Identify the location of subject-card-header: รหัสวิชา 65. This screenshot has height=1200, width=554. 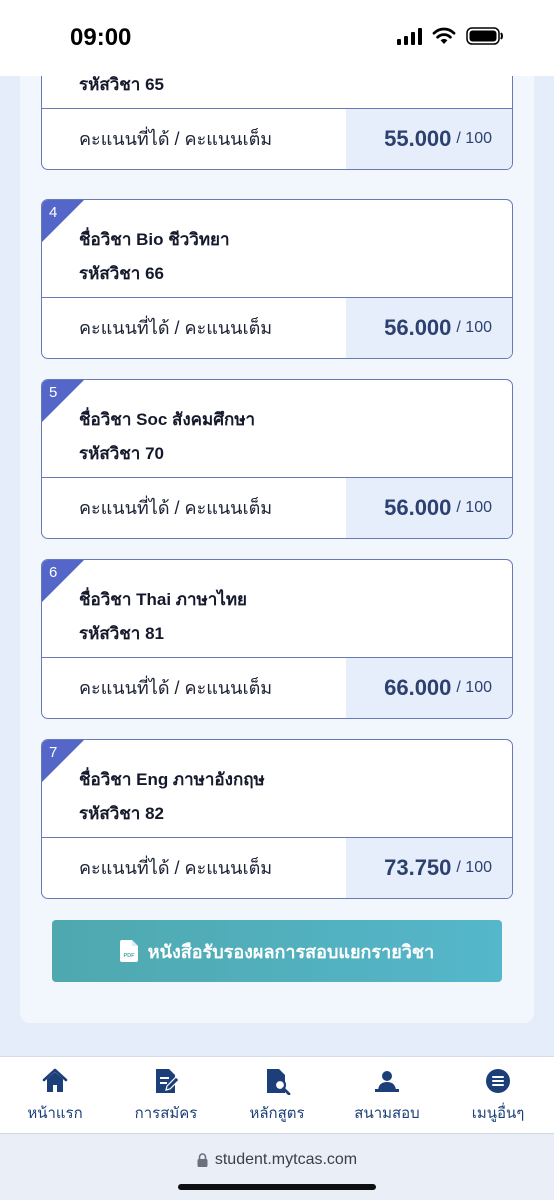
(277, 92).